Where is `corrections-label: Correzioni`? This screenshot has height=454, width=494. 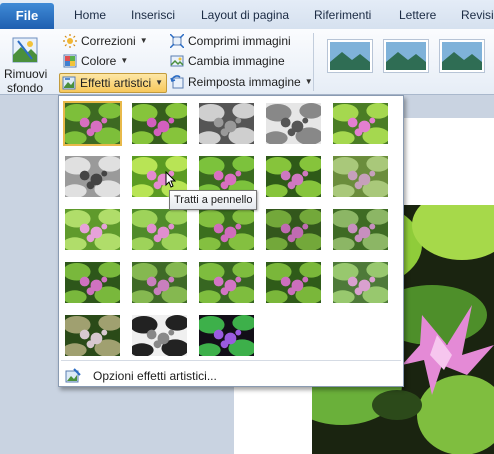
corrections-label: Correzioni is located at coordinates (108, 41).